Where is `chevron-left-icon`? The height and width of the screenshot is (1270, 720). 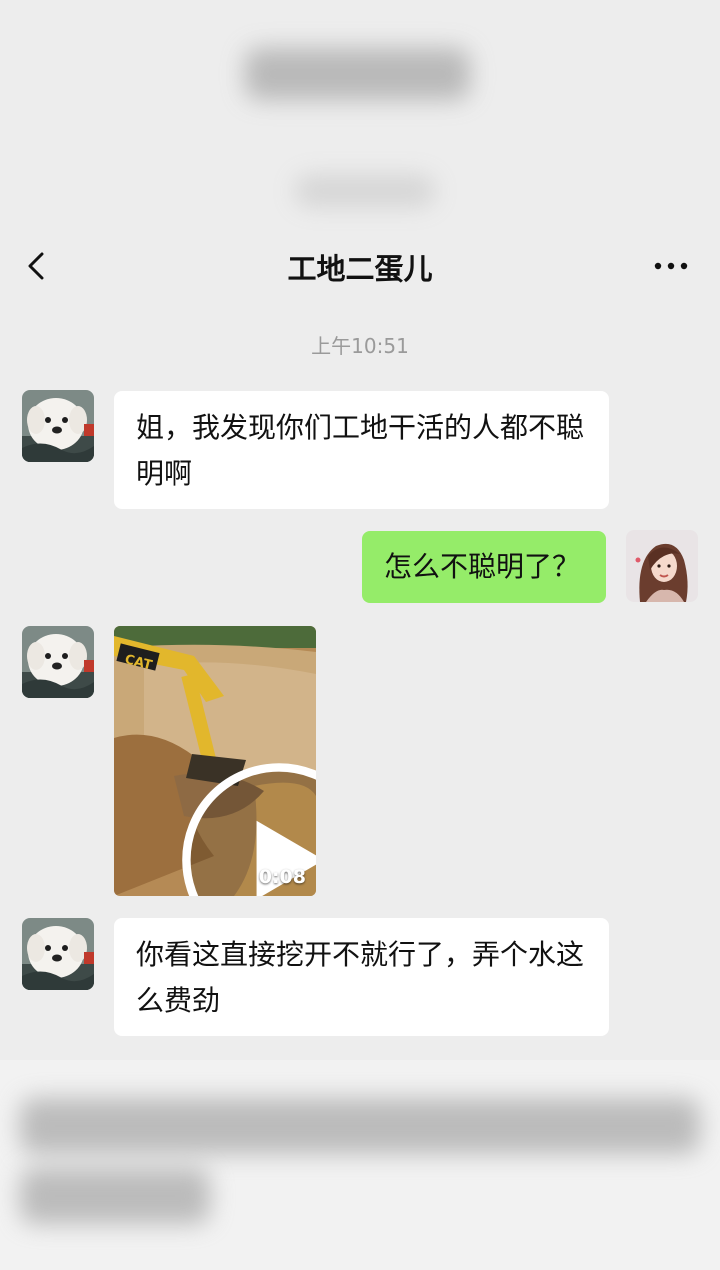 chevron-left-icon is located at coordinates (36, 266).